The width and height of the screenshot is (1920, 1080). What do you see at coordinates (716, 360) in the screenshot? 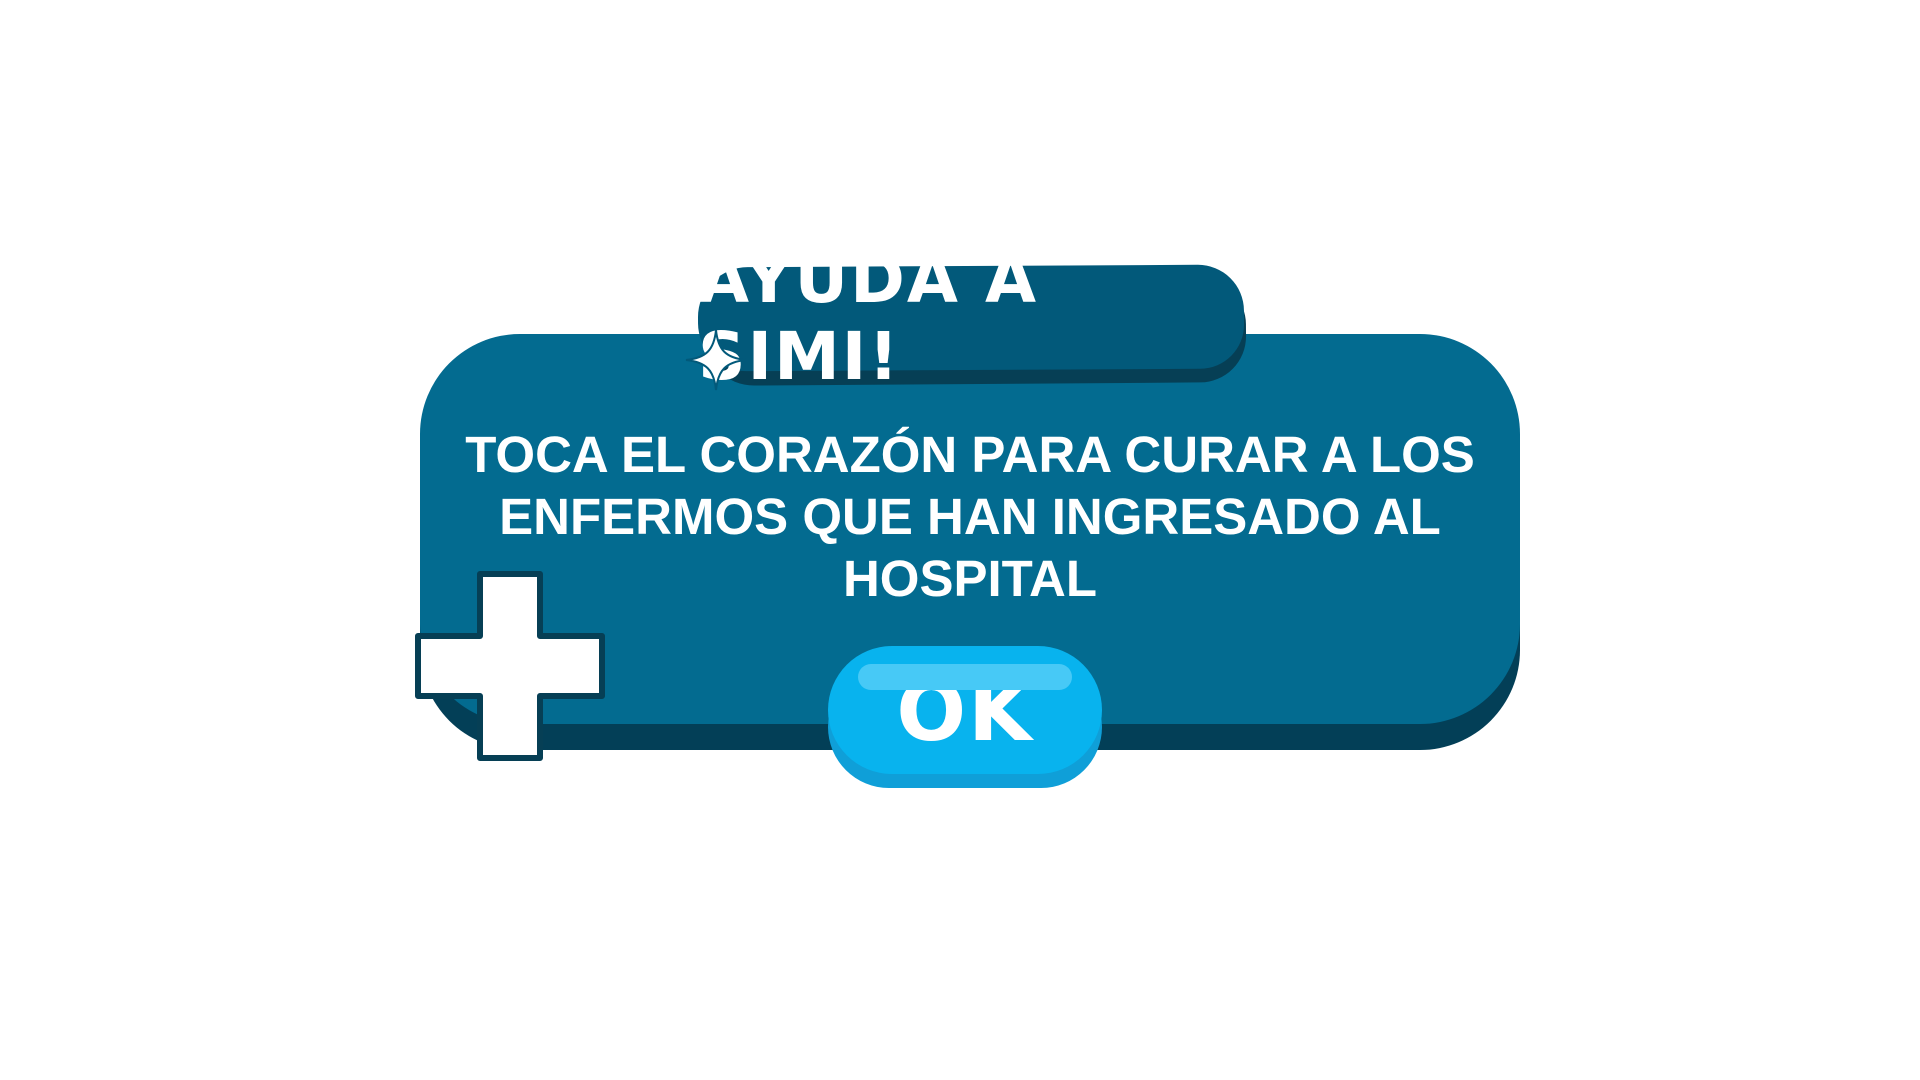
I see `sparkle-icon` at bounding box center [716, 360].